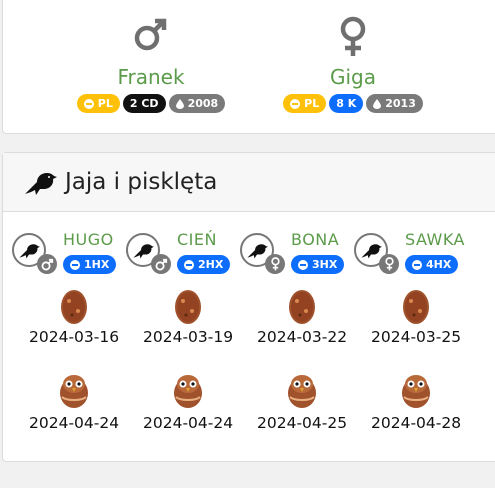 This screenshot has width=495, height=488. I want to click on eggs-card-header: Jaja i pisklęta, so click(249, 182).